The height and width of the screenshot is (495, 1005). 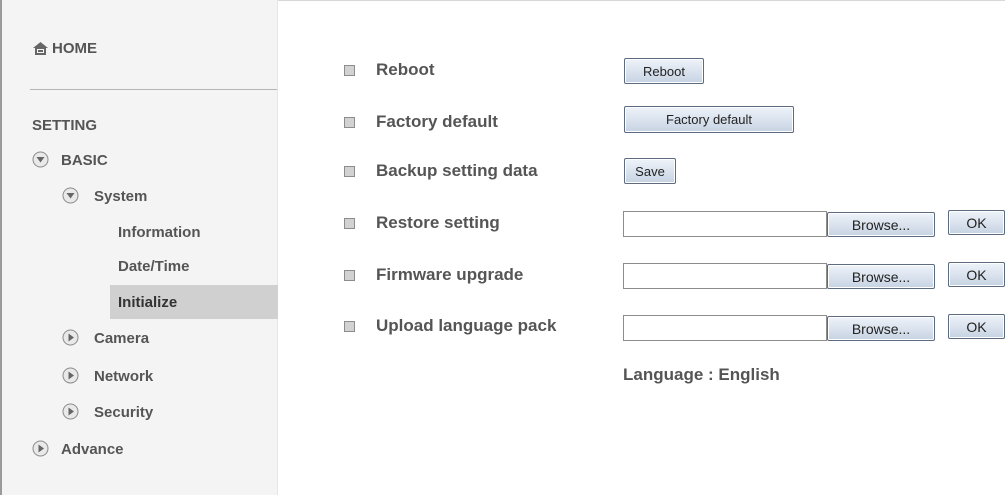 I want to click on firmware-file-input, so click(x=725, y=276).